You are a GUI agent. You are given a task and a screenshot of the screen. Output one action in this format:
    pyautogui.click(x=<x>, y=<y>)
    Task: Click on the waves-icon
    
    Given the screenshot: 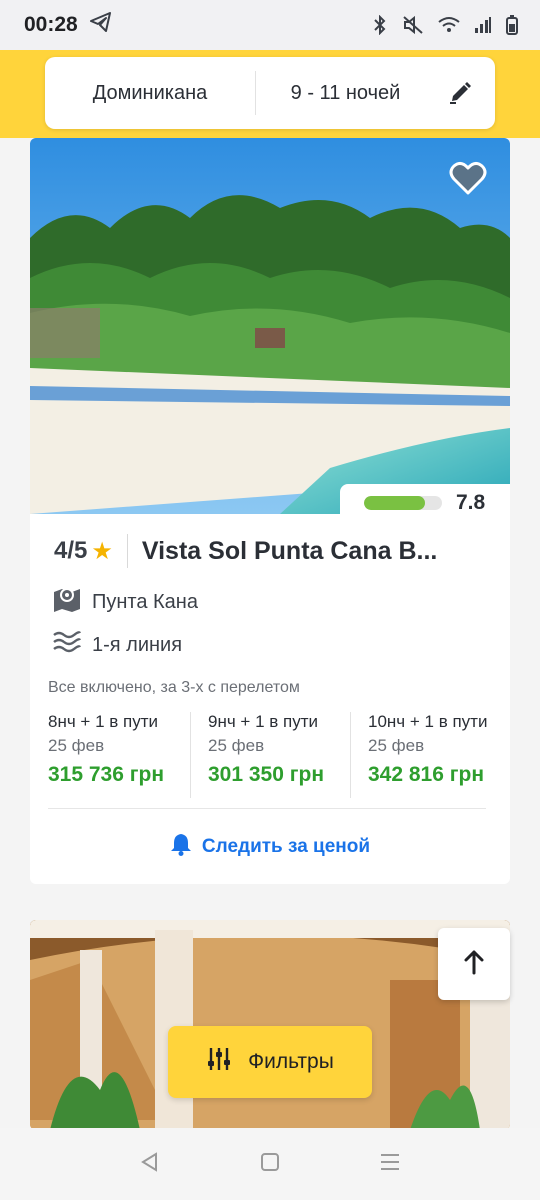 What is the action you would take?
    pyautogui.click(x=67, y=645)
    